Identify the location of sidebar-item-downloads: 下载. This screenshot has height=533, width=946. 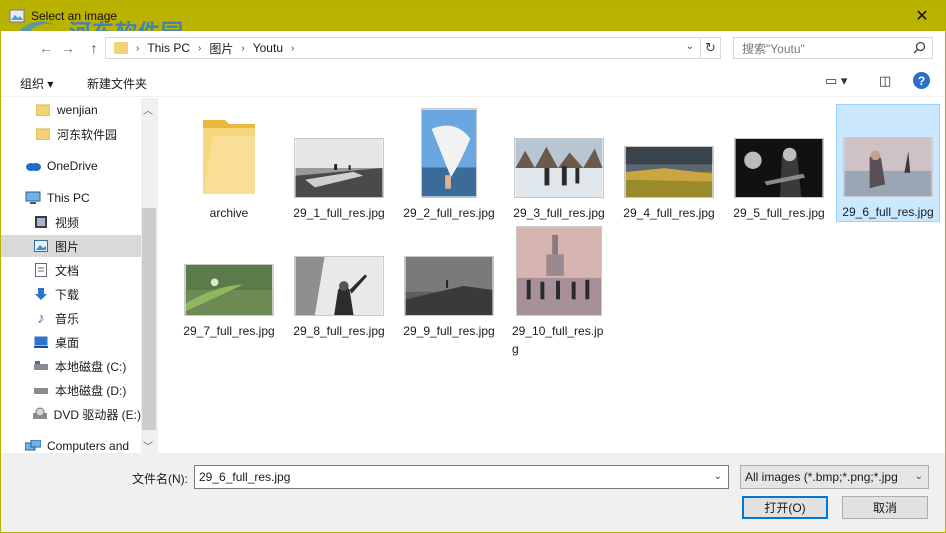
(71, 294).